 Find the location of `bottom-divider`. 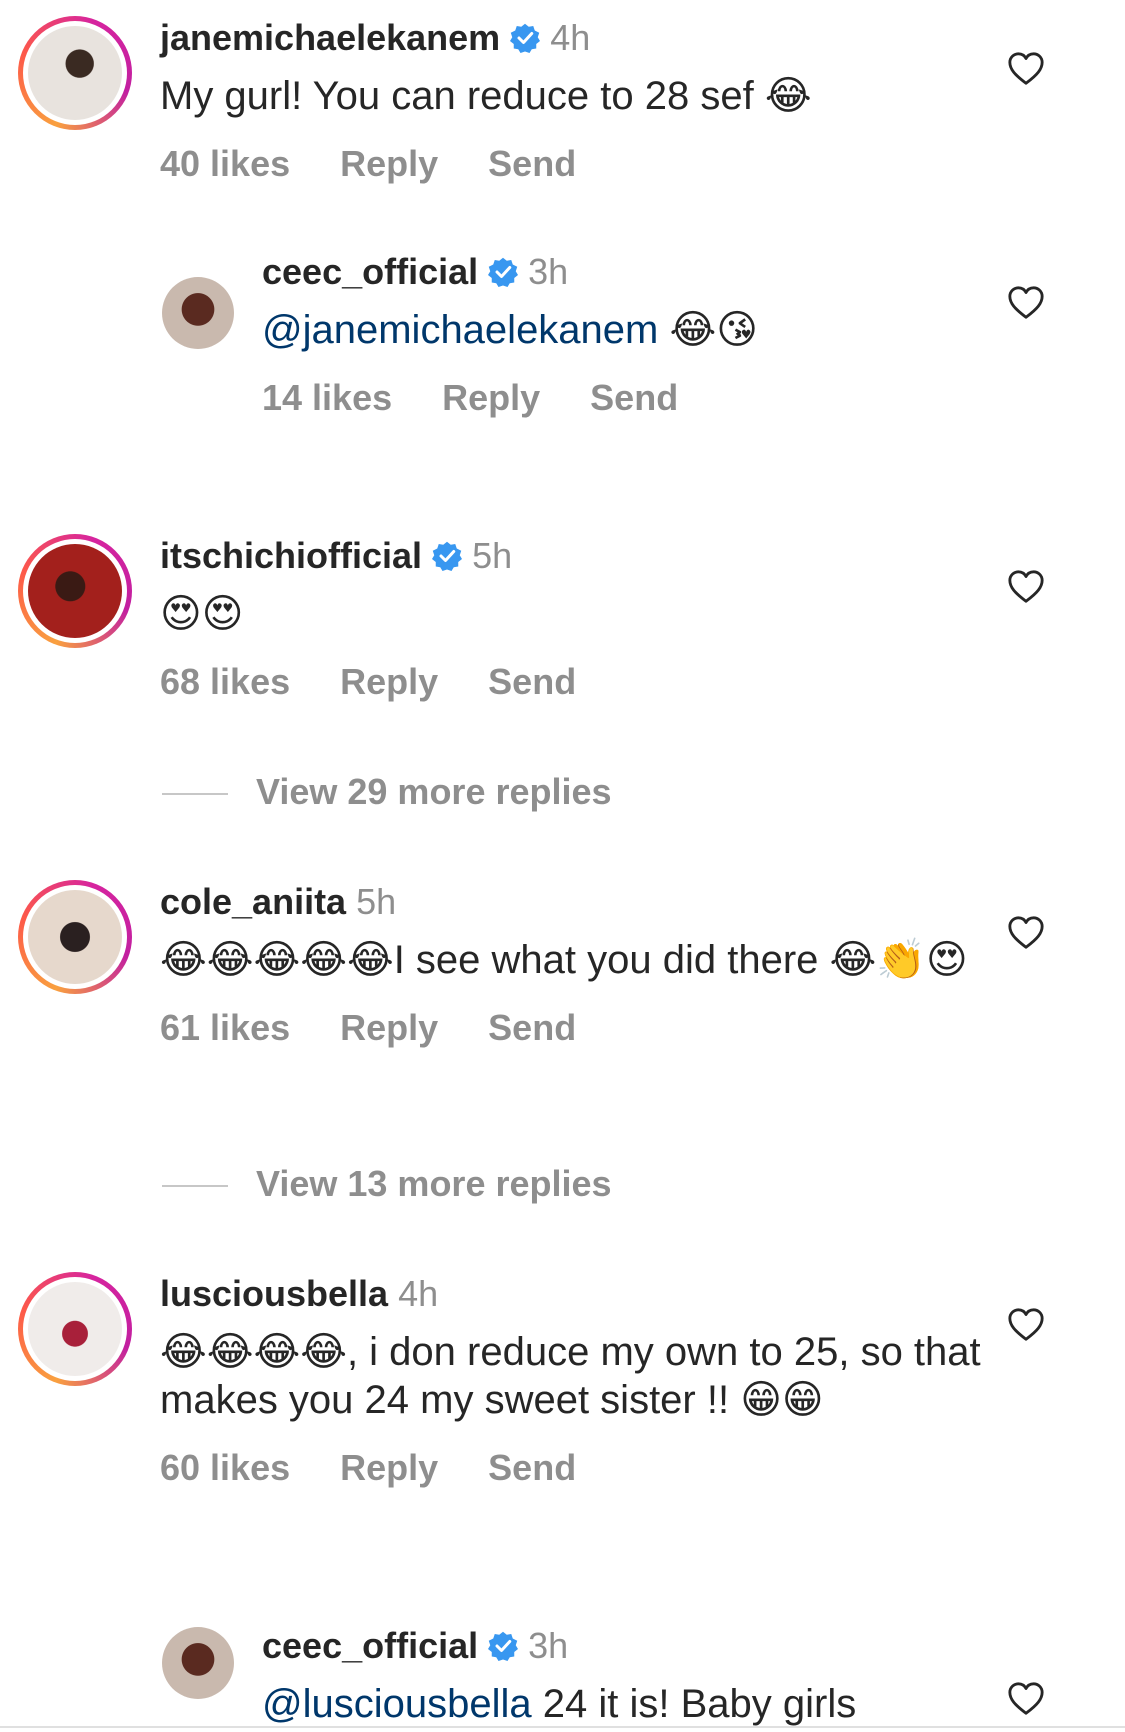

bottom-divider is located at coordinates (562, 1727).